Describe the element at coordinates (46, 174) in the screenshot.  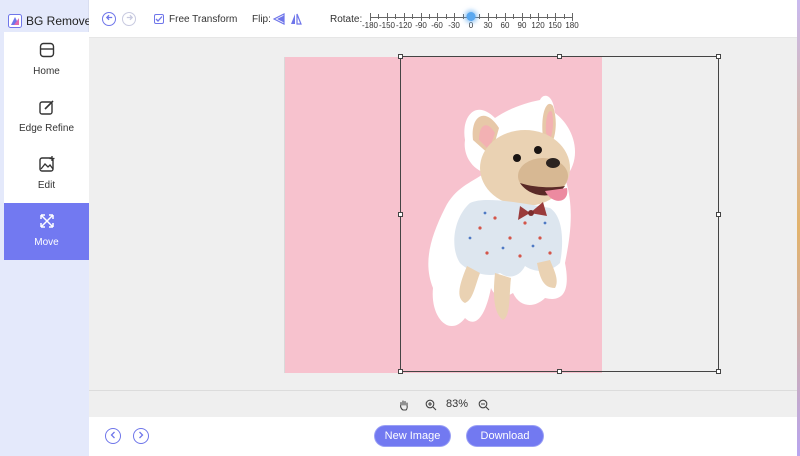
I see `sidebar-item-edit: Edit` at that location.